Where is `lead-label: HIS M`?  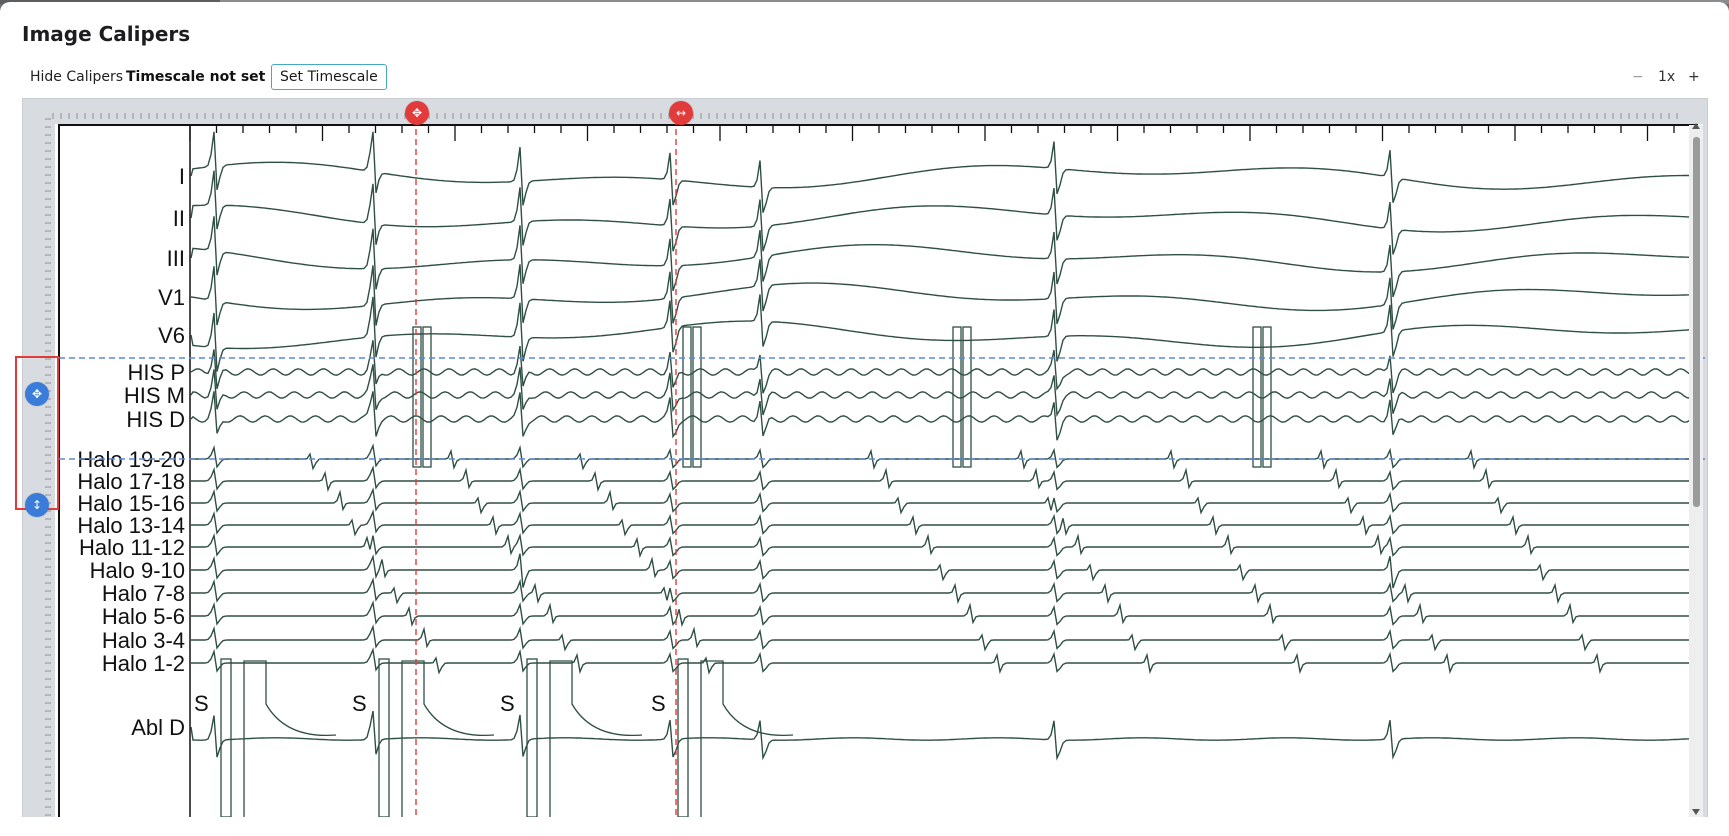
lead-label: HIS M is located at coordinates (154, 395).